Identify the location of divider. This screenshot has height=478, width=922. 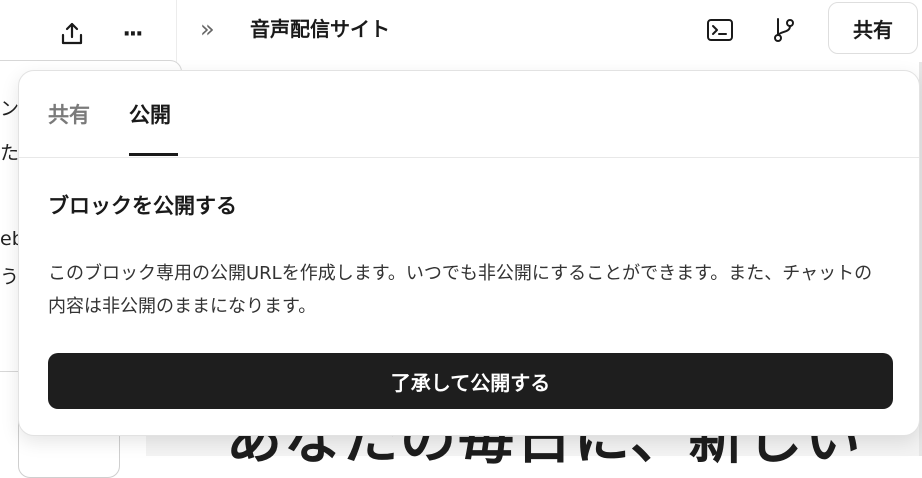
(176, 31).